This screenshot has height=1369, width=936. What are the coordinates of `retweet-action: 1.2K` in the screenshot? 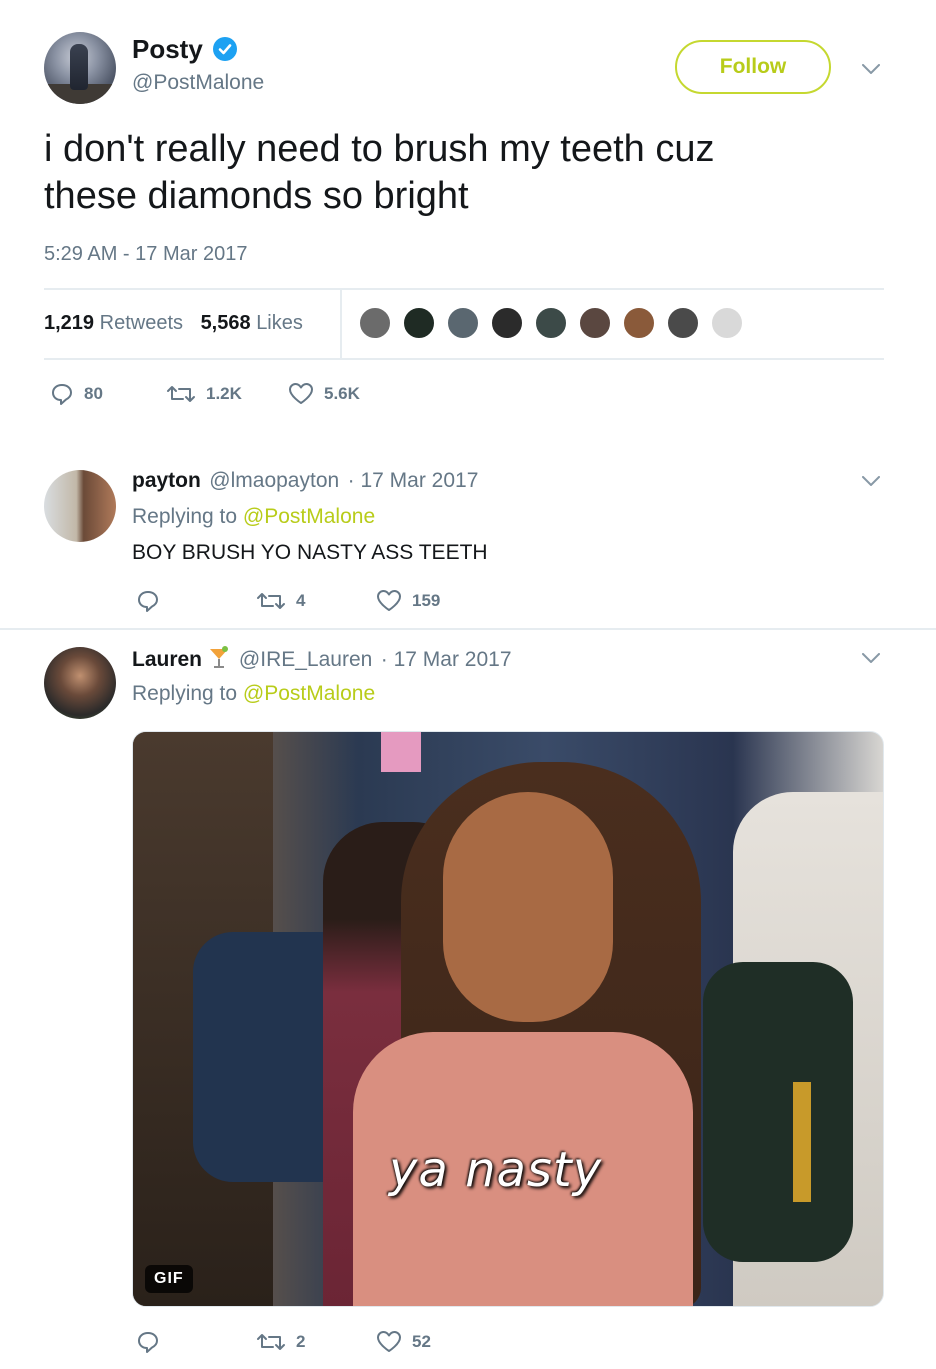 It's located at (204, 394).